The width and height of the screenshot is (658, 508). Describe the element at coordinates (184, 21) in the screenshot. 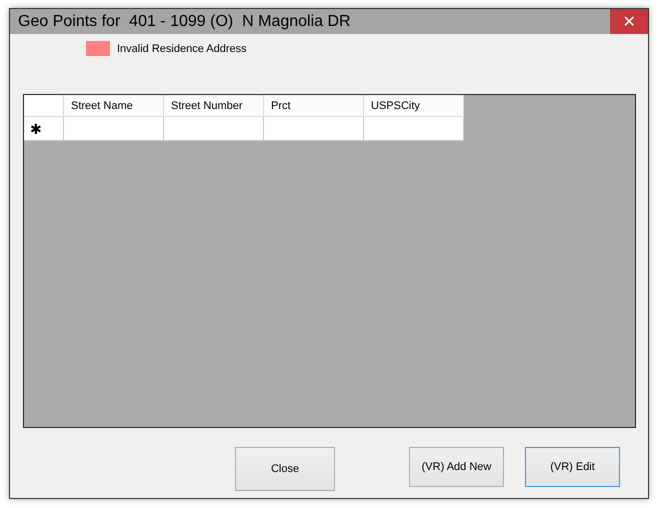

I see `window-title: Geo Points for 401 - 1099 (O) N Magnolia DR` at that location.